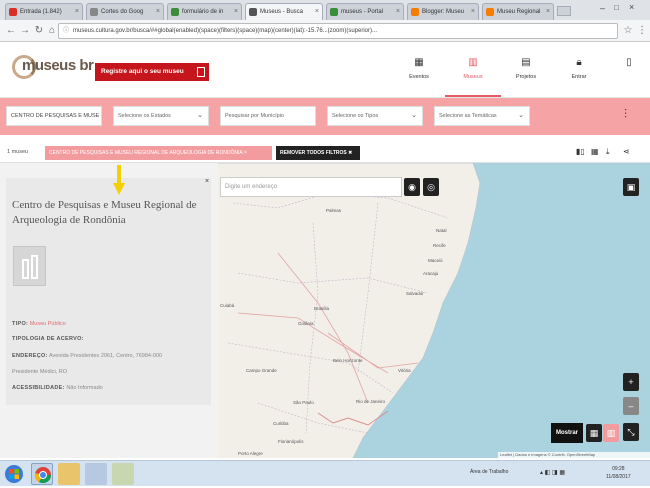 This screenshot has width=650, height=488. Describe the element at coordinates (57, 388) in the screenshot. I see `attribute-acessibilidade: ACESSIBILIDADE: Não Informado` at that location.